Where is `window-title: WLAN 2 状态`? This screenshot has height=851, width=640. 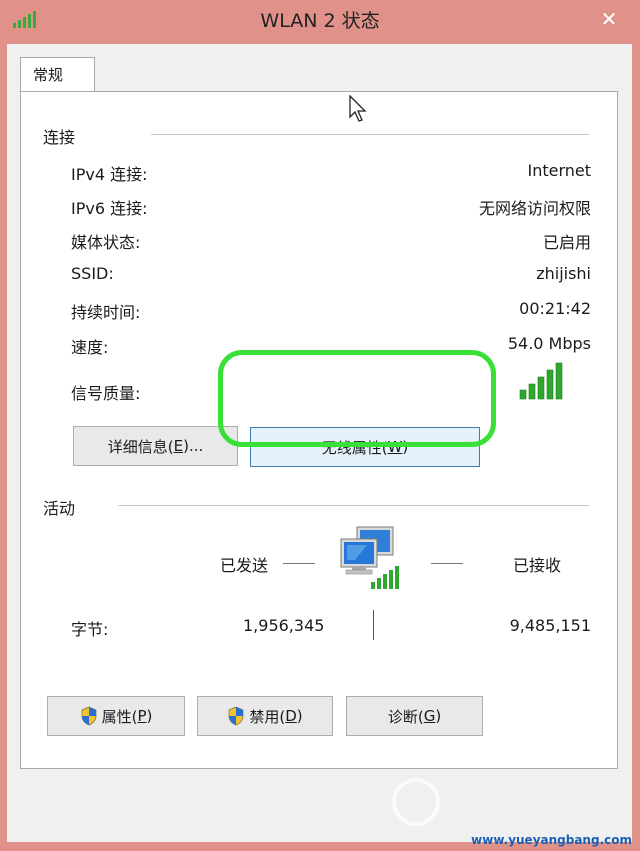
window-title: WLAN 2 状态 is located at coordinates (320, 21).